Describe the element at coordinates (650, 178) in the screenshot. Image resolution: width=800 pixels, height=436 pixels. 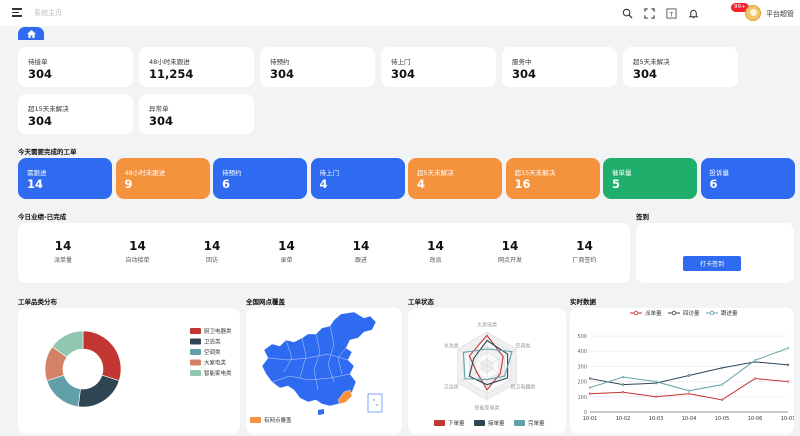
I see `today-card: 催单量 5` at that location.